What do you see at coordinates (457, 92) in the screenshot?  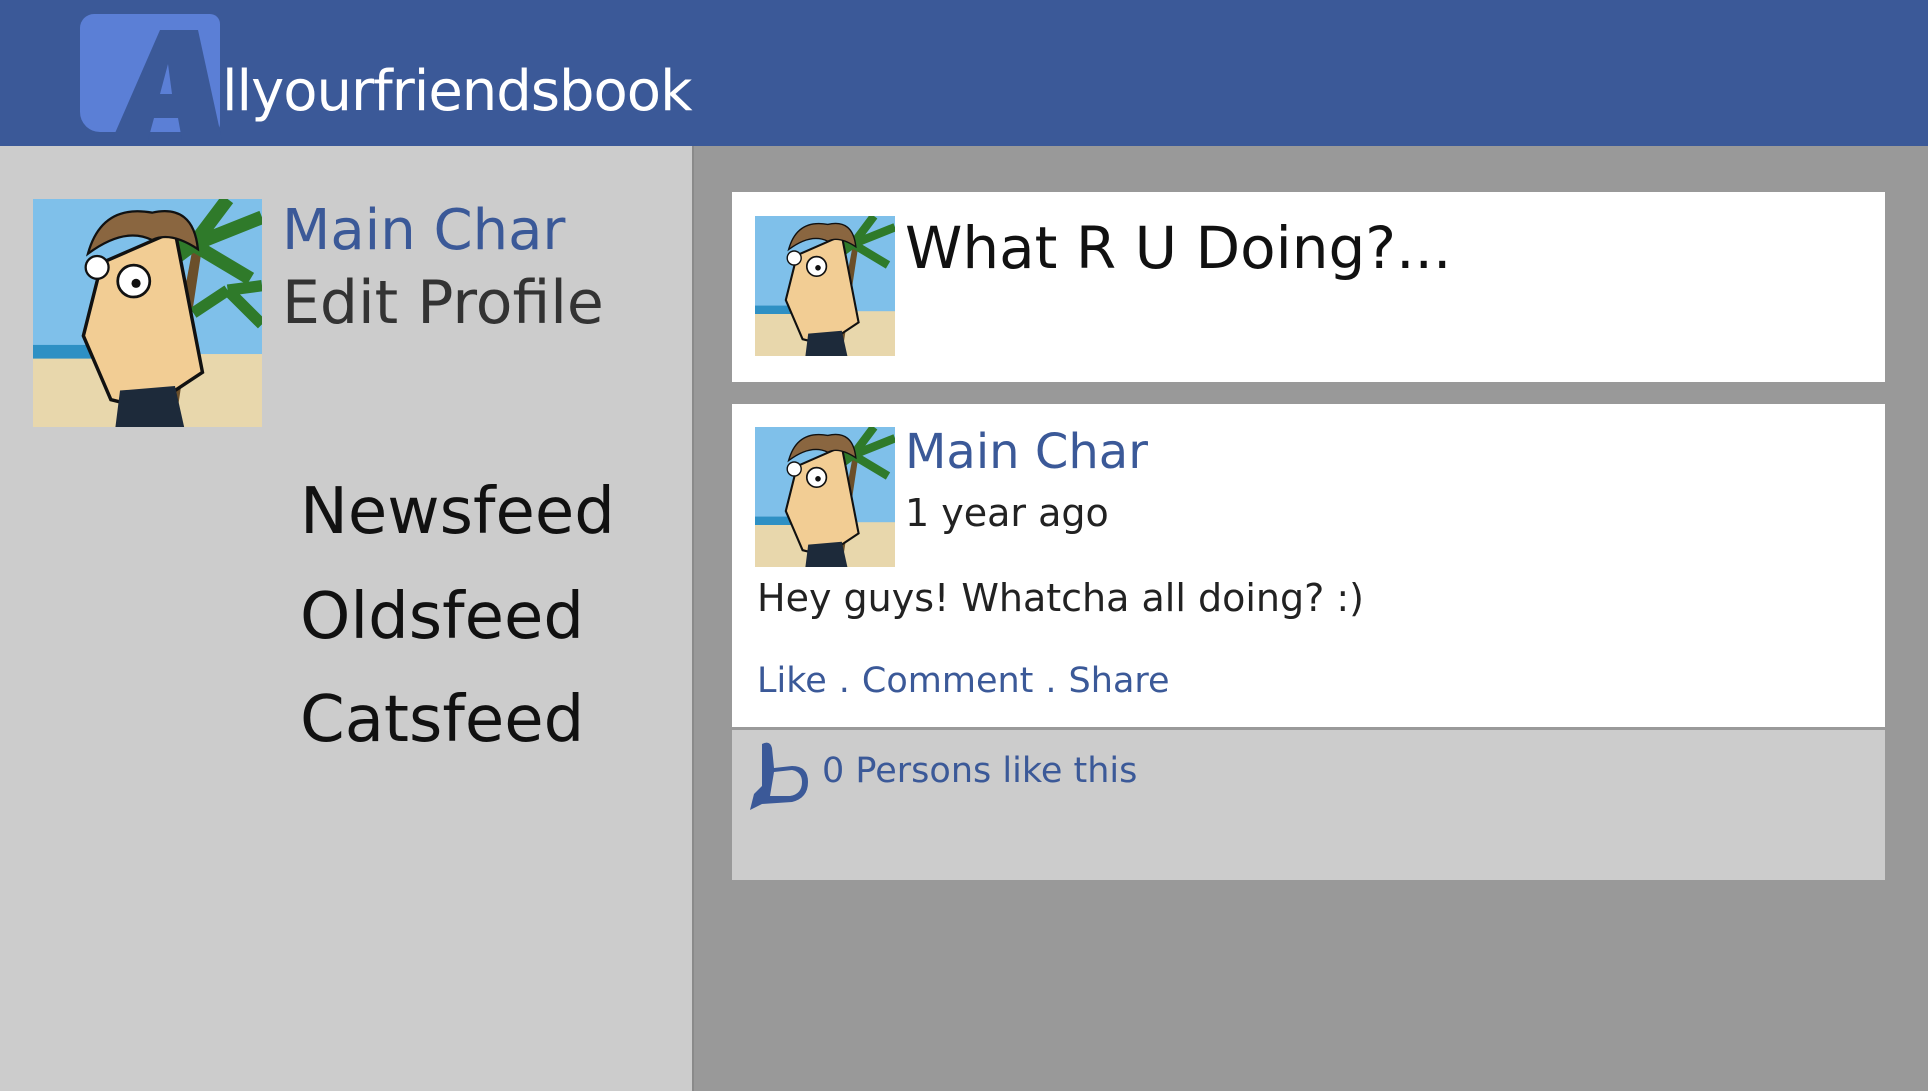 I see `logo-text: llyourfriendsbook` at bounding box center [457, 92].